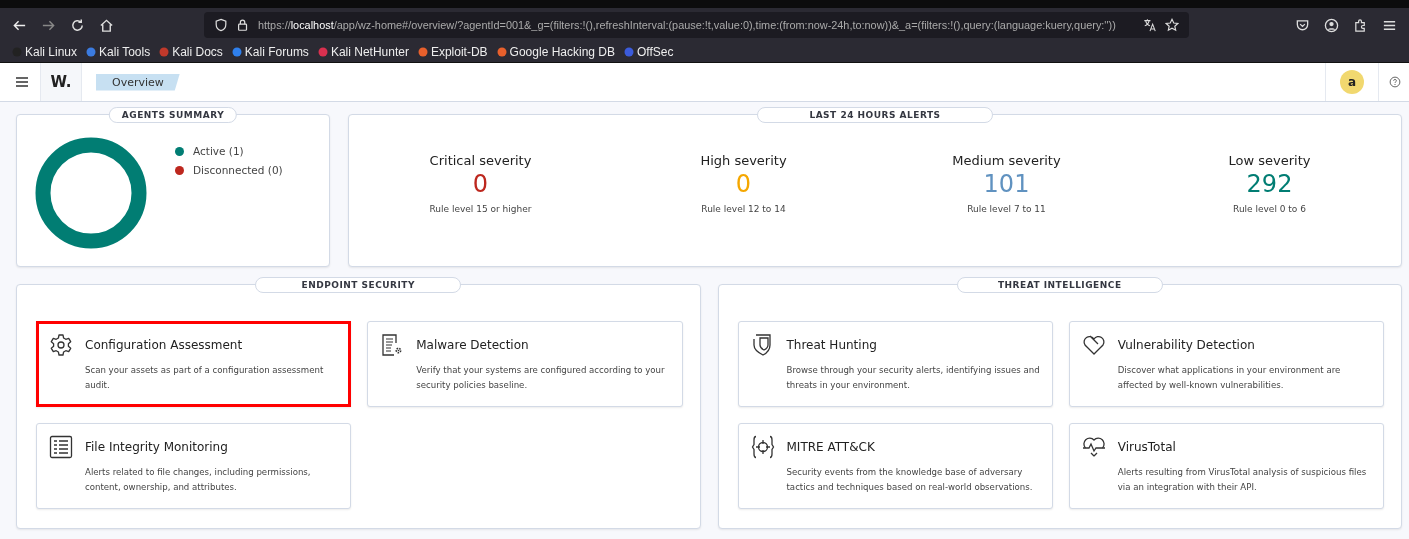 The width and height of the screenshot is (1409, 539). Describe the element at coordinates (1093, 447) in the screenshot. I see `heart-pulse-icon` at that location.